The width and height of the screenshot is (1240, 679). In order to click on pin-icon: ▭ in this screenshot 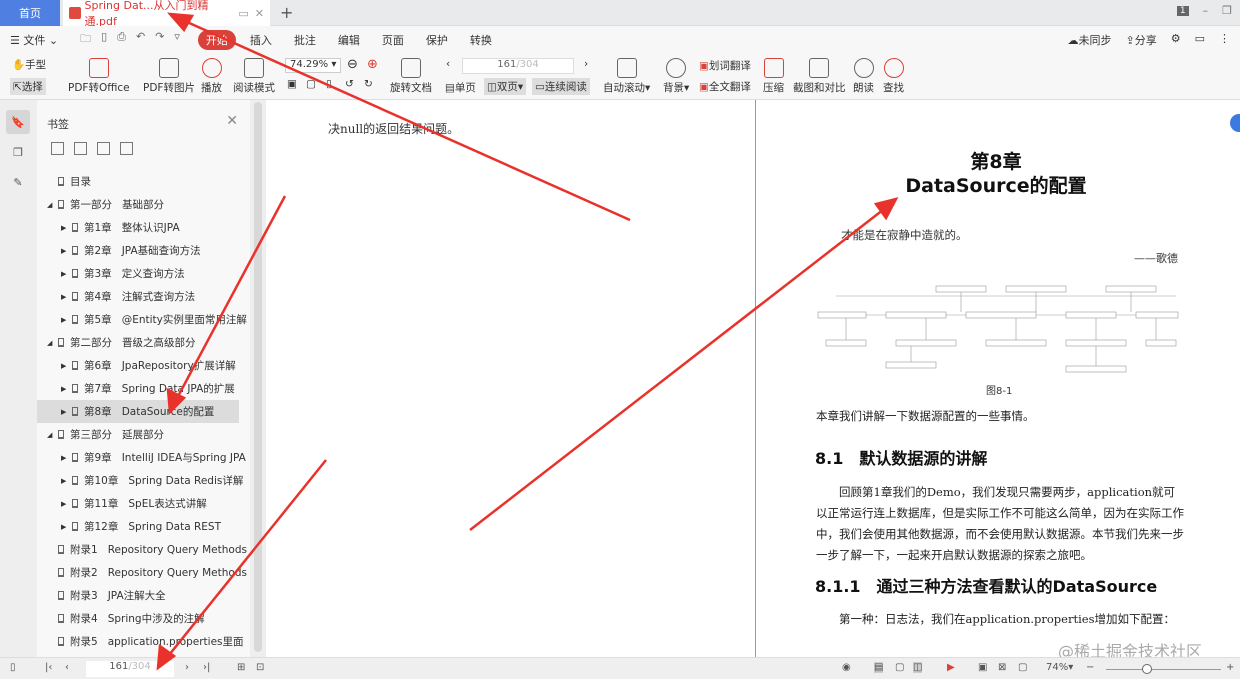, I will do `click(243, 13)`.